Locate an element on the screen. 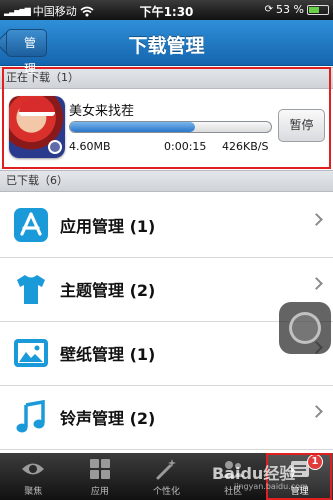 The image size is (333, 500). tshirt-icon is located at coordinates (31, 289).